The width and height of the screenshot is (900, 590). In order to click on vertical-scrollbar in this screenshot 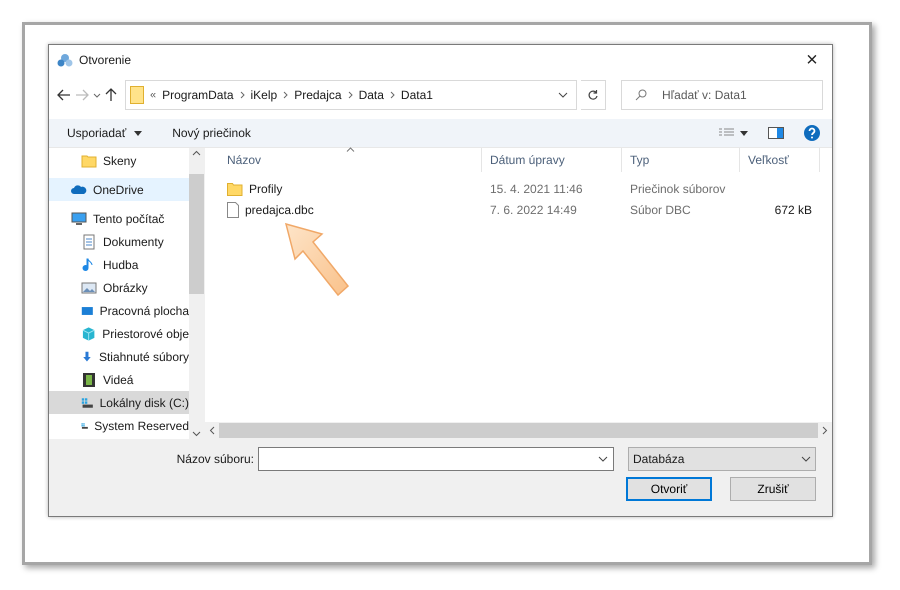, I will do `click(196, 293)`.